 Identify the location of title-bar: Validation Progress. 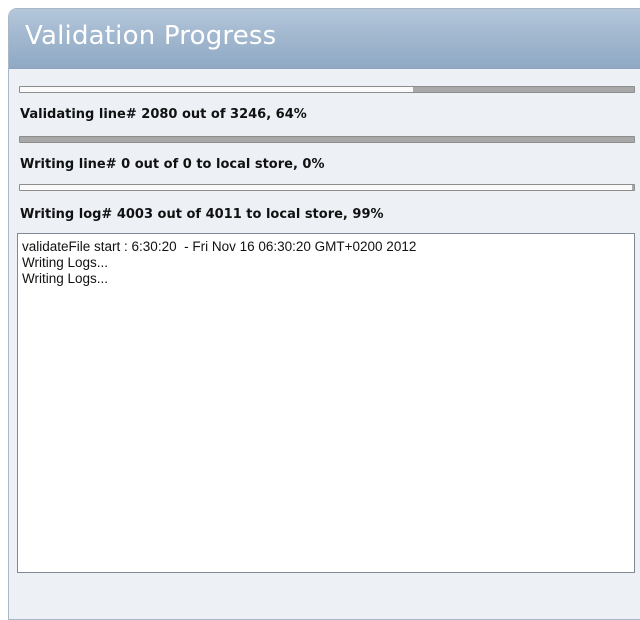
(324, 39).